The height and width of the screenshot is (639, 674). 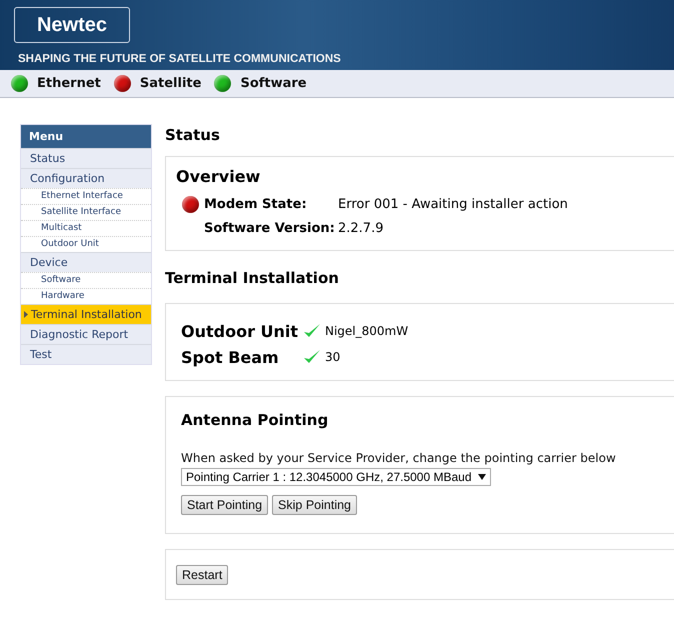 What do you see at coordinates (69, 83) in the screenshot?
I see `status-label: Ethernet` at bounding box center [69, 83].